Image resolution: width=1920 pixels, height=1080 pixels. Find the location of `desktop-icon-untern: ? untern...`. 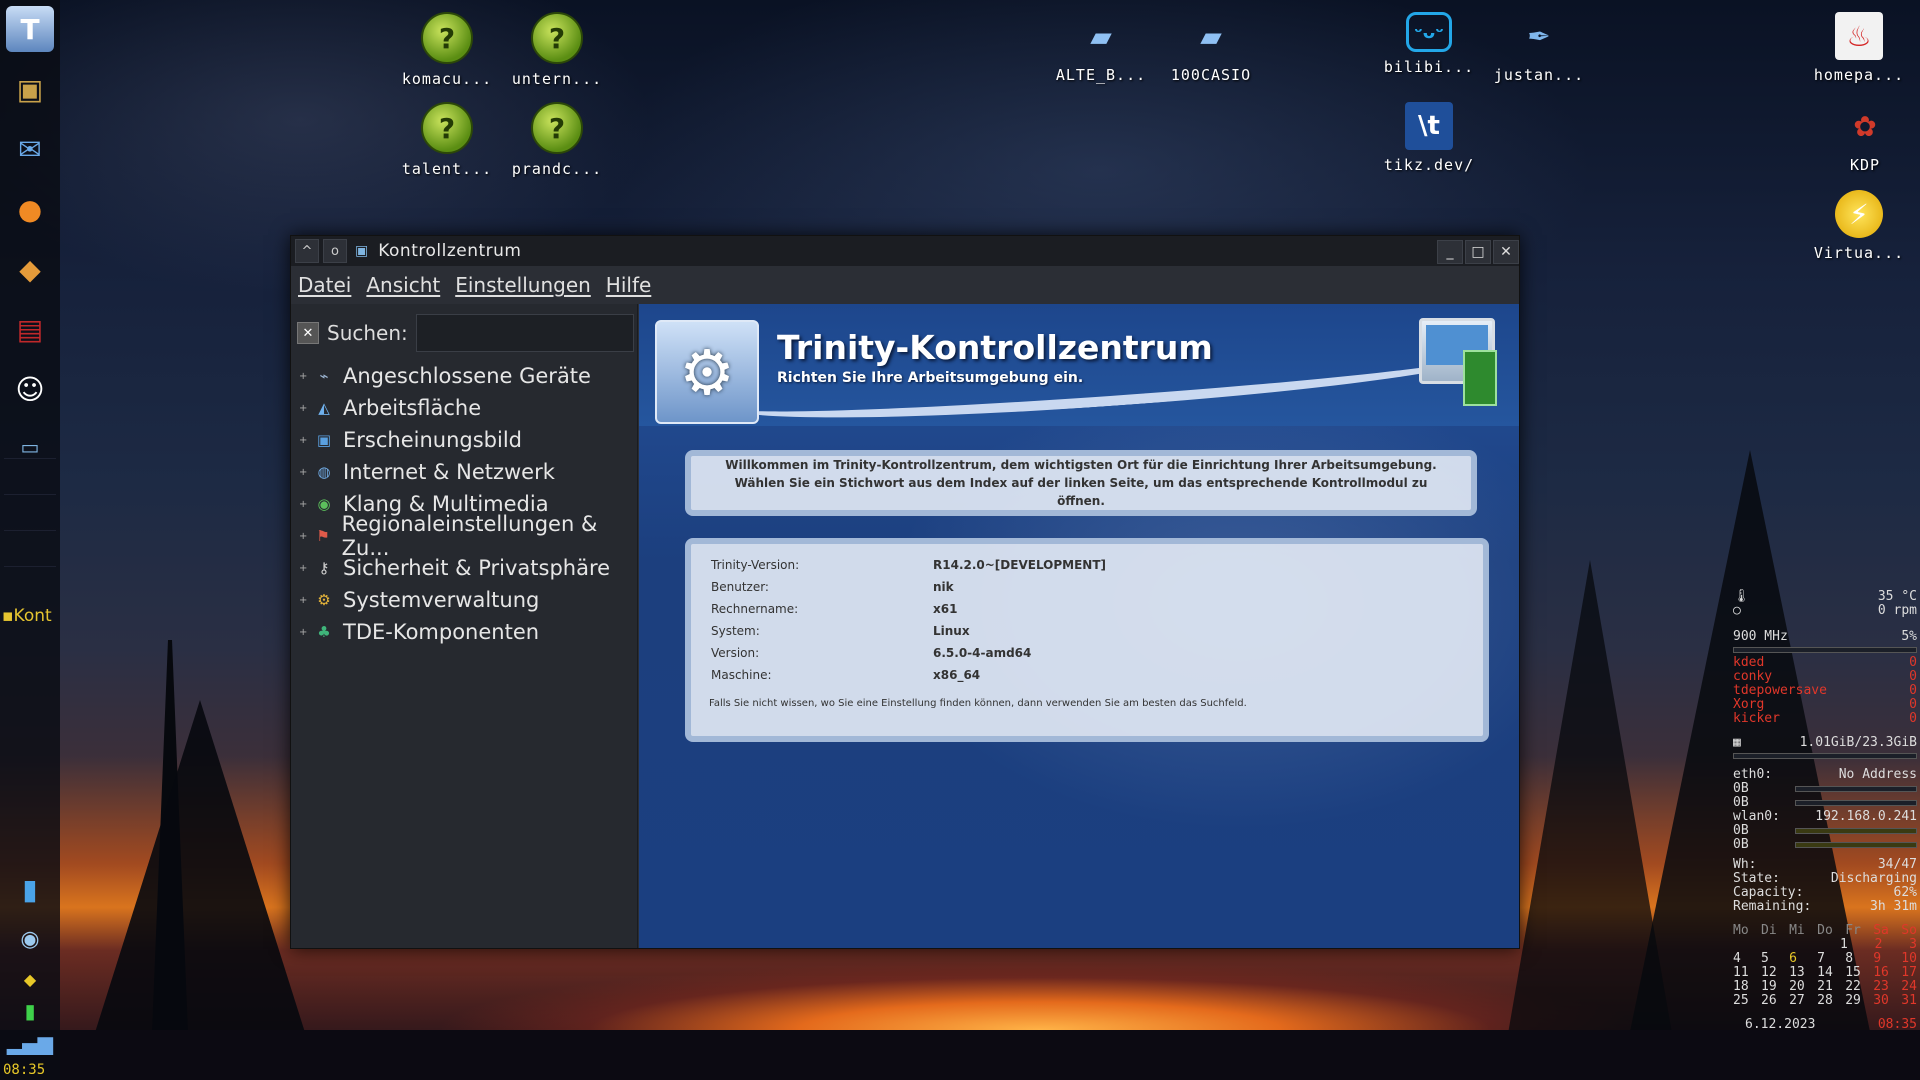

desktop-icon-untern: ? untern... is located at coordinates (557, 50).